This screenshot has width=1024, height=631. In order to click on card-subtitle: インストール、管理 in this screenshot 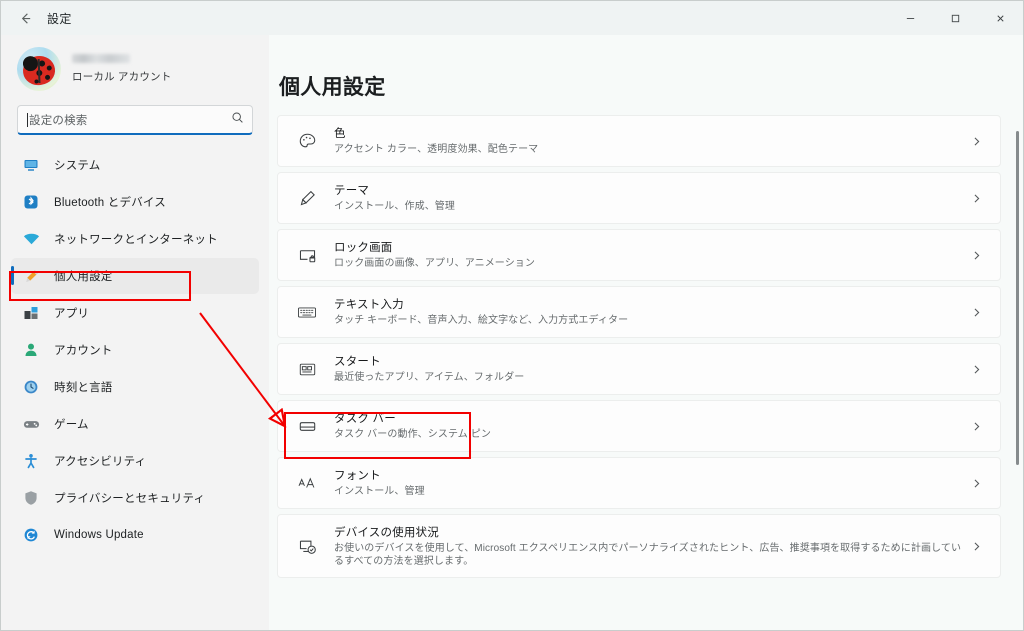, I will do `click(379, 492)`.